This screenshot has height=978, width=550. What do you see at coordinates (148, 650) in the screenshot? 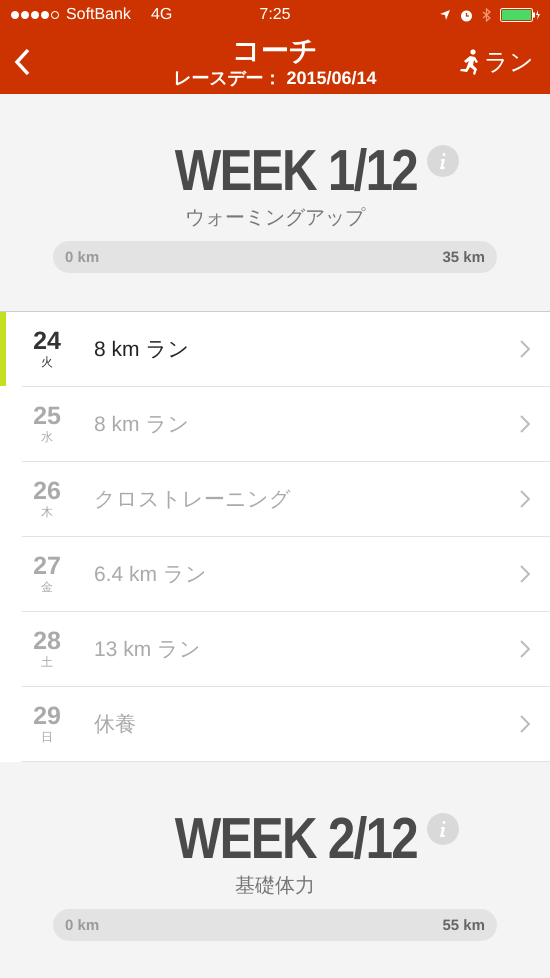
I see `workout-name: 13 km ラン` at bounding box center [148, 650].